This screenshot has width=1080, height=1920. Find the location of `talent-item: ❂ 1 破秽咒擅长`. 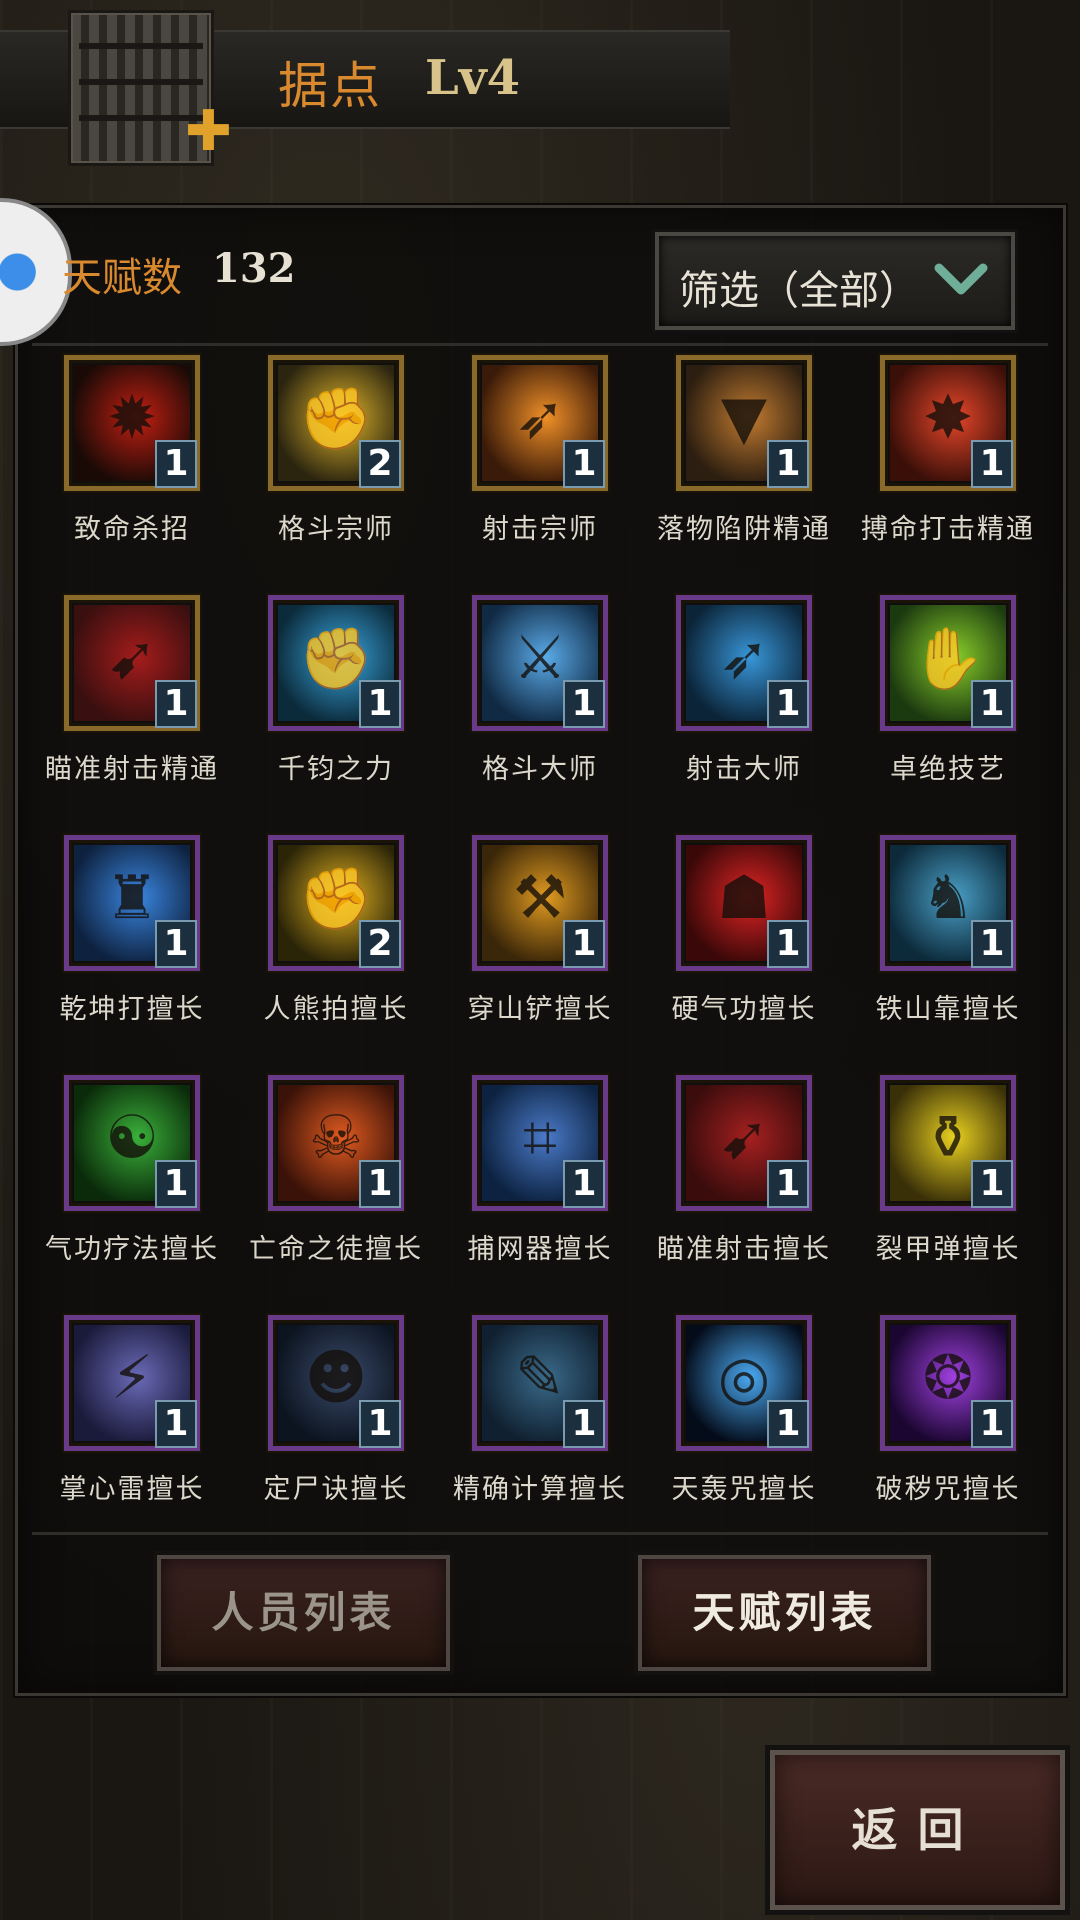

talent-item: ❂ 1 破秽咒擅长 is located at coordinates (948, 1435).